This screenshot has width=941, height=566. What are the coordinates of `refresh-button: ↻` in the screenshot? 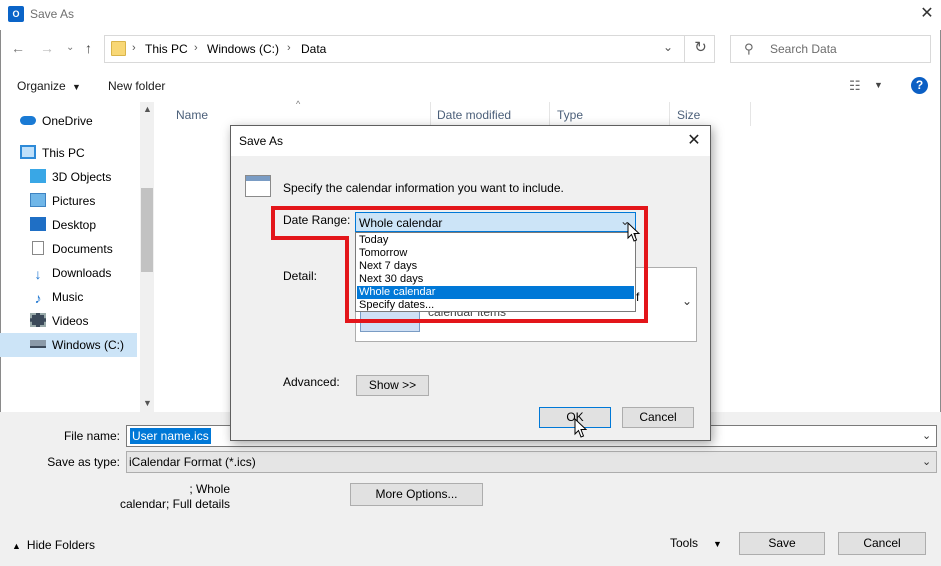 It's located at (700, 49).